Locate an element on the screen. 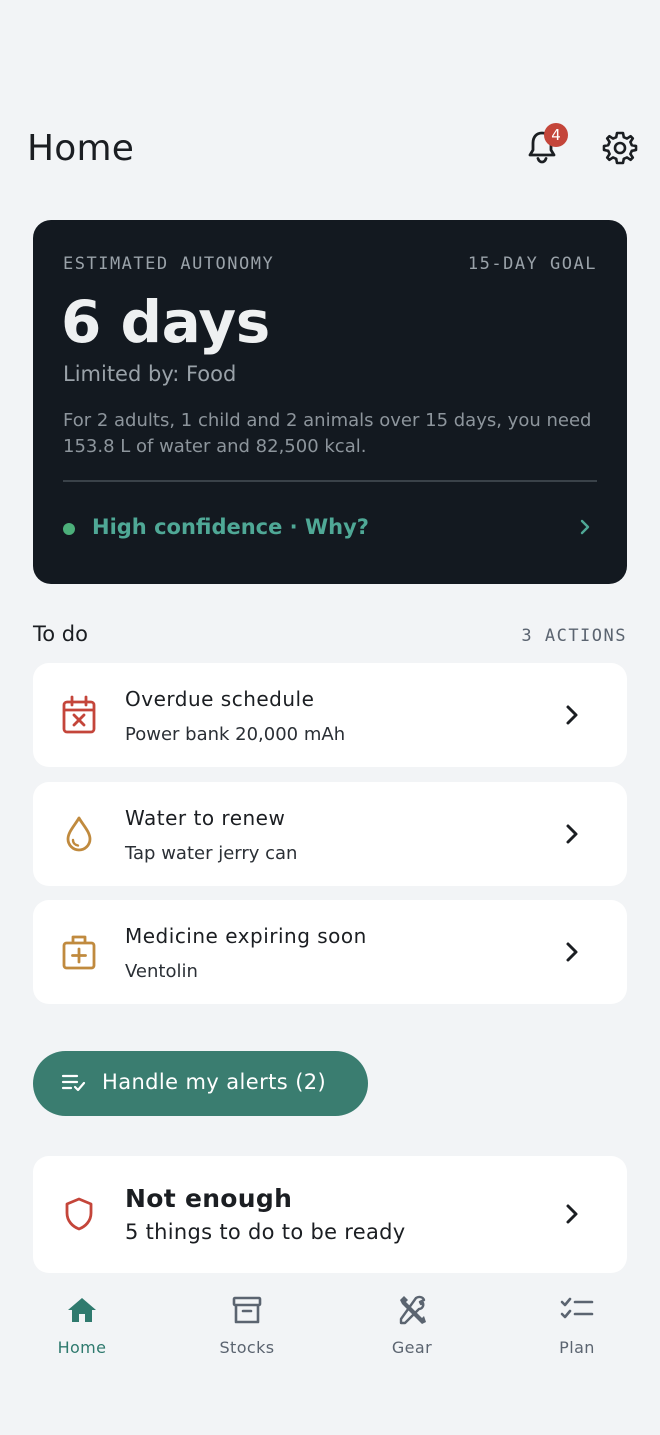 The image size is (660, 1435). water-drop-icon is located at coordinates (79, 834).